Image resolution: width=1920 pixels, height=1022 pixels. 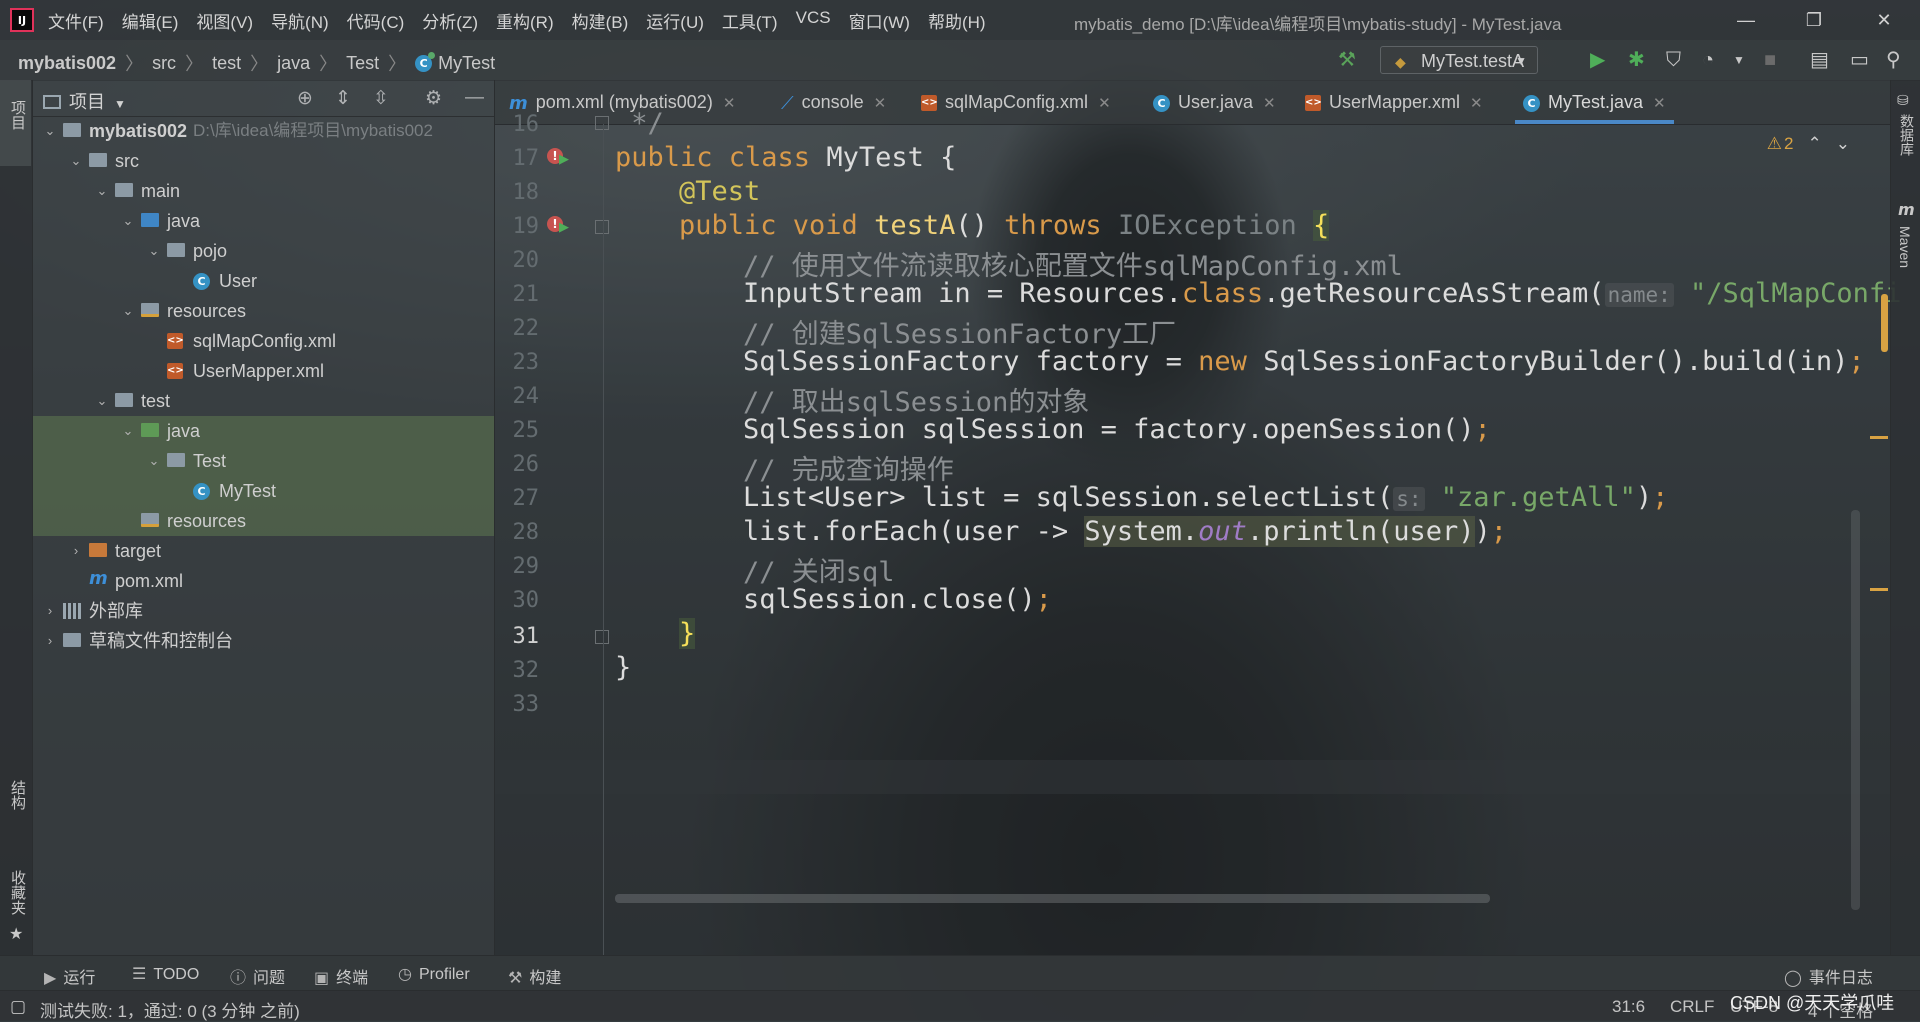 What do you see at coordinates (300, 20) in the screenshot?
I see `menu-navigate: 导航(N)` at bounding box center [300, 20].